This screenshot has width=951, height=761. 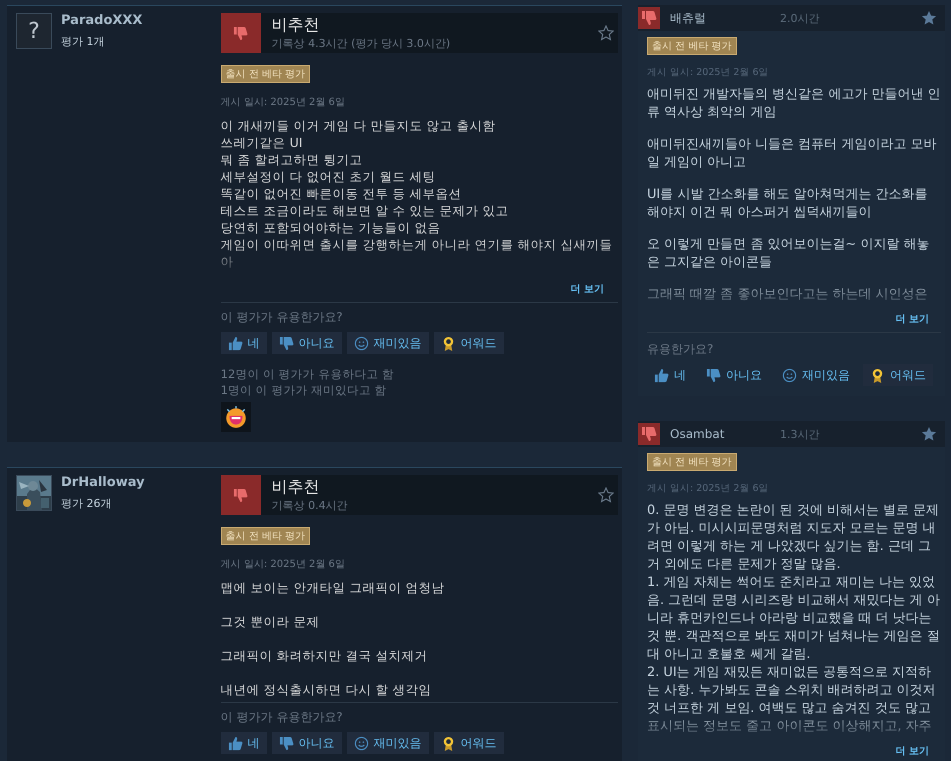 What do you see at coordinates (793, 538) in the screenshot?
I see `review-text-line: 0. 문명 변경은 논란이 된 것에 비해서는 별로 문제가 아님. 미시시피문명처럼 지도자 모르는 문명 내려면 이렇게 하는 게 나았겠다 싶기는 함. 근데 그거 외에도 다른 문제가 정말 많음.` at bounding box center [793, 538].